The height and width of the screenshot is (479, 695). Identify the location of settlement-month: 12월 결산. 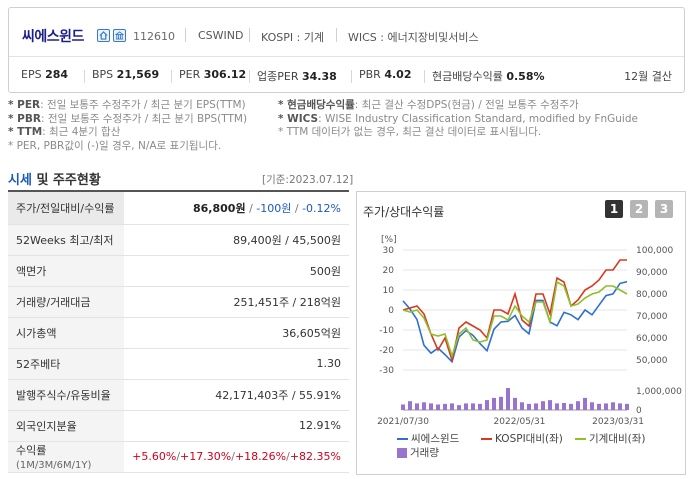
(648, 76).